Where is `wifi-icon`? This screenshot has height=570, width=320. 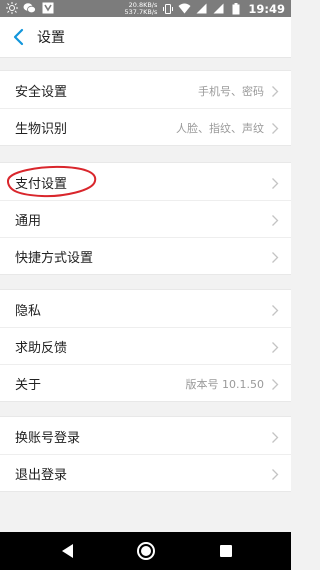
wifi-icon is located at coordinates (184, 8).